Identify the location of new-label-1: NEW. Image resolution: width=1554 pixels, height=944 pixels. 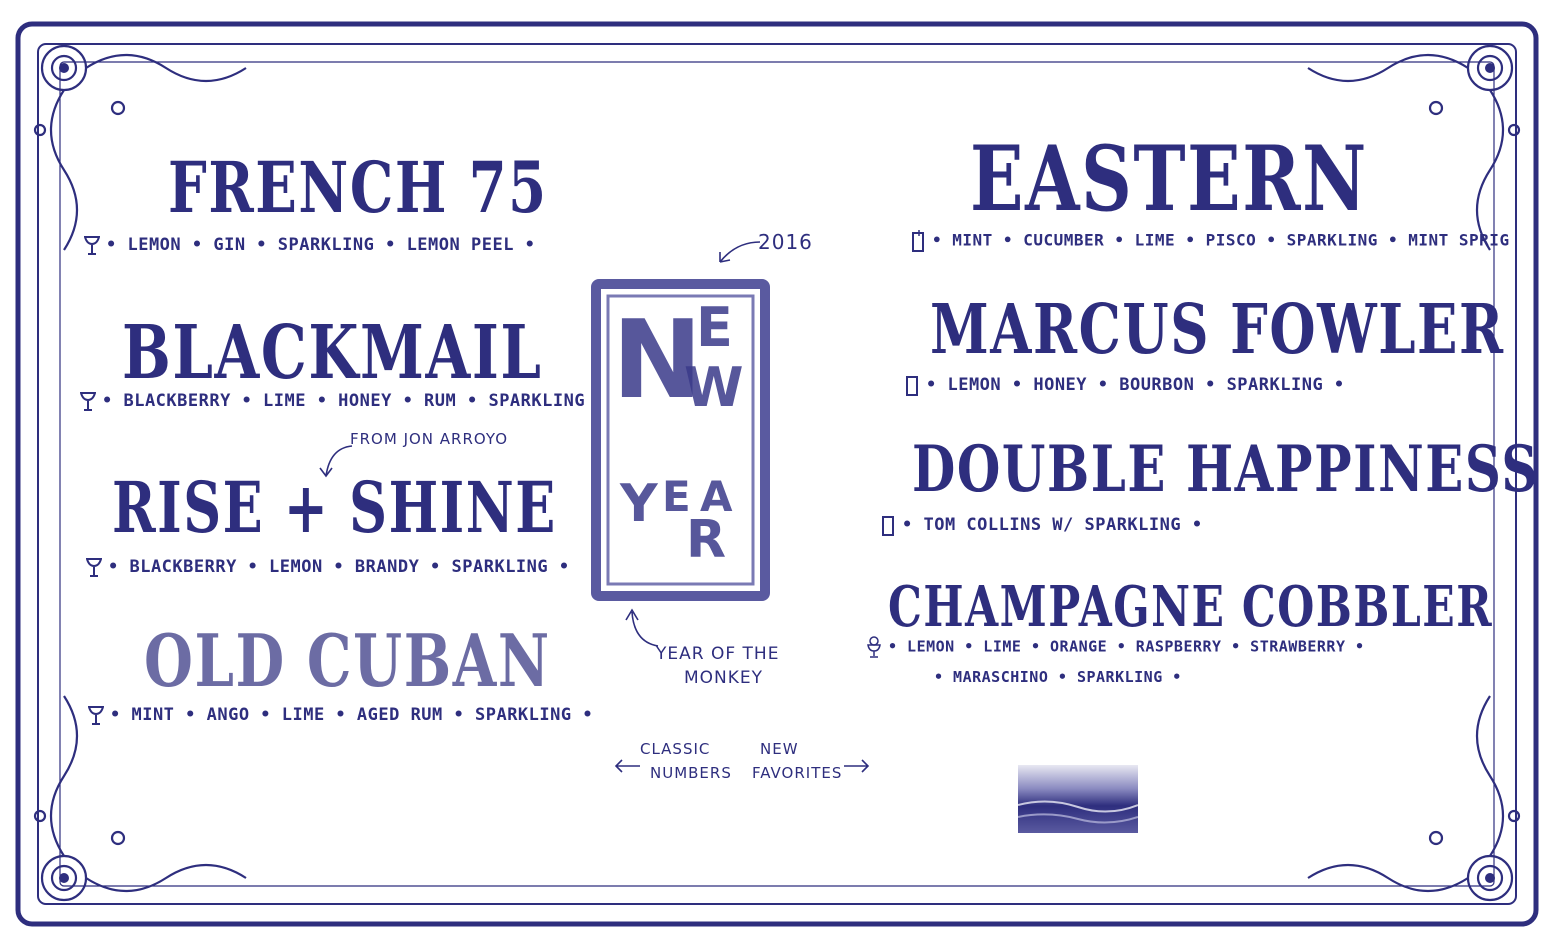
(779, 749).